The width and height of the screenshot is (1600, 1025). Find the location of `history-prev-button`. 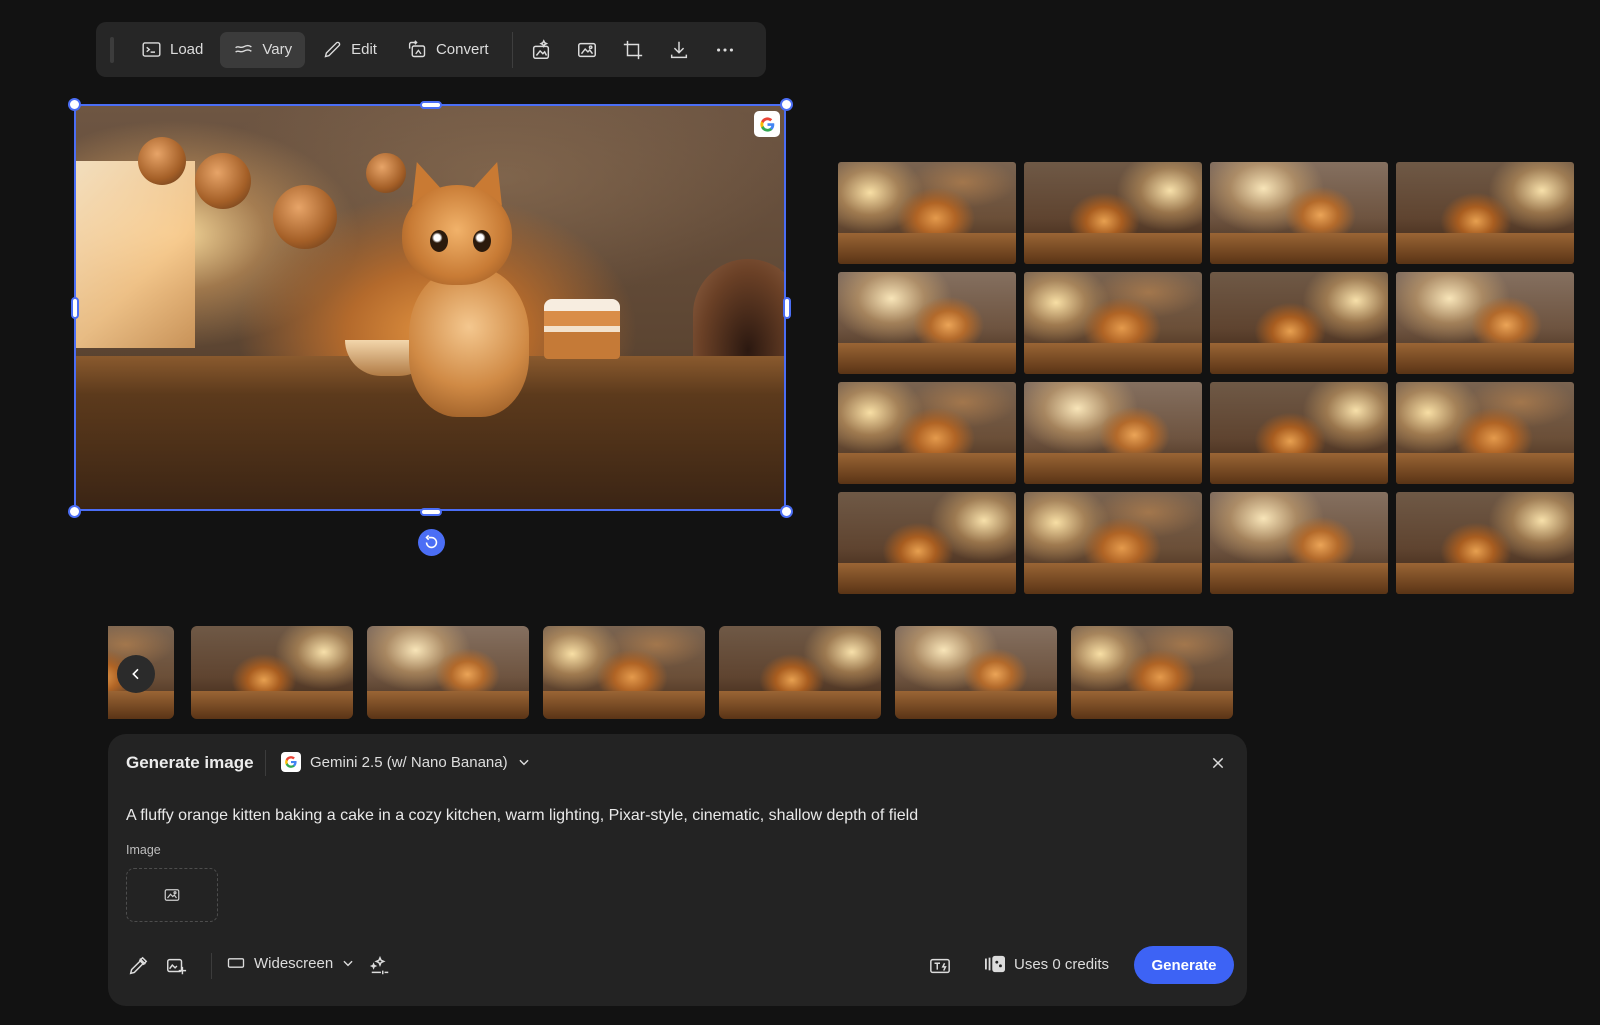

history-prev-button is located at coordinates (136, 674).